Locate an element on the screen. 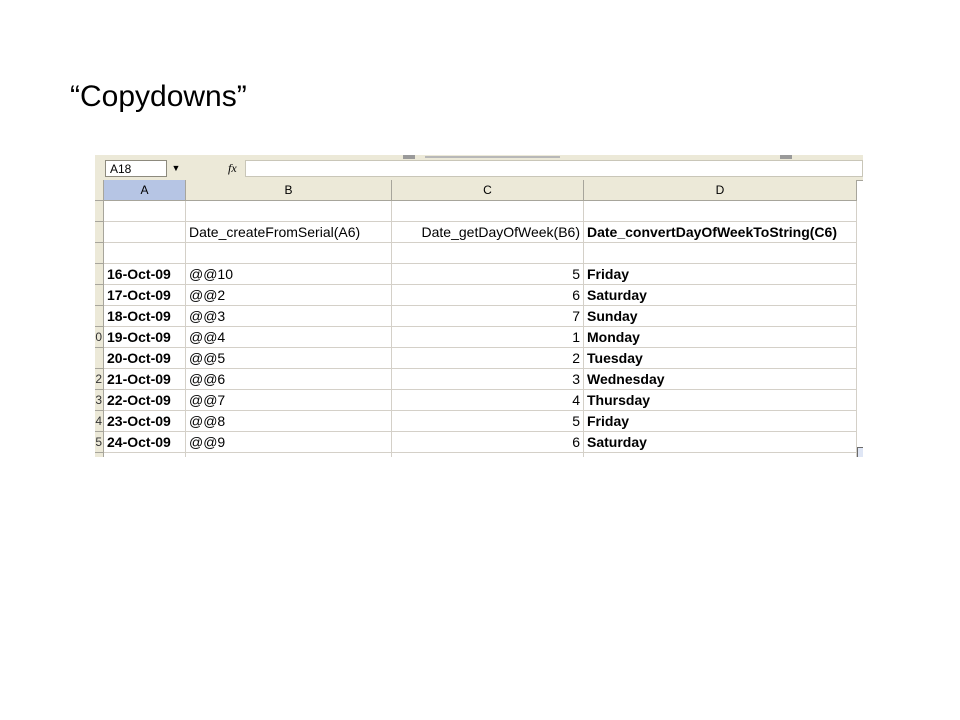 The image size is (960, 720). cell-a: 21-Oct-09 is located at coordinates (145, 379).